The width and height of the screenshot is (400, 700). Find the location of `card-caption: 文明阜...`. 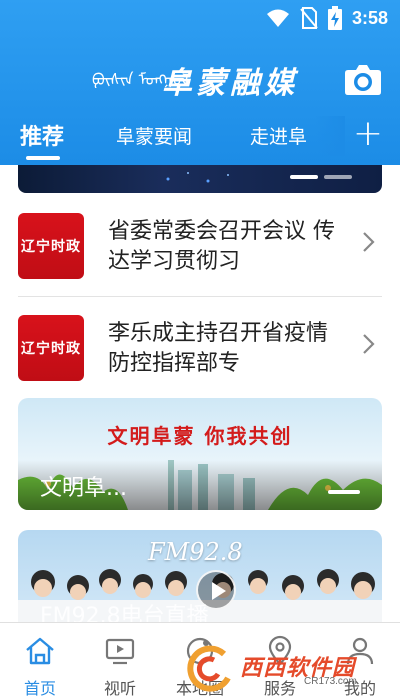

card-caption: 文明阜... is located at coordinates (83, 488).